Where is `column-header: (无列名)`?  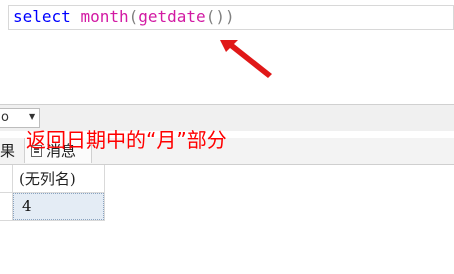
column-header: (无列名) is located at coordinates (52, 179).